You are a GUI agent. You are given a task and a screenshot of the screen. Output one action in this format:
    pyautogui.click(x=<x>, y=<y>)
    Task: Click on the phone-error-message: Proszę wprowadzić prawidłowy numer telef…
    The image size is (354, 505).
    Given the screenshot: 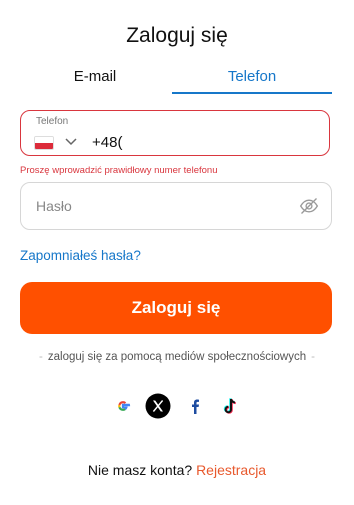 What is the action you would take?
    pyautogui.click(x=119, y=170)
    